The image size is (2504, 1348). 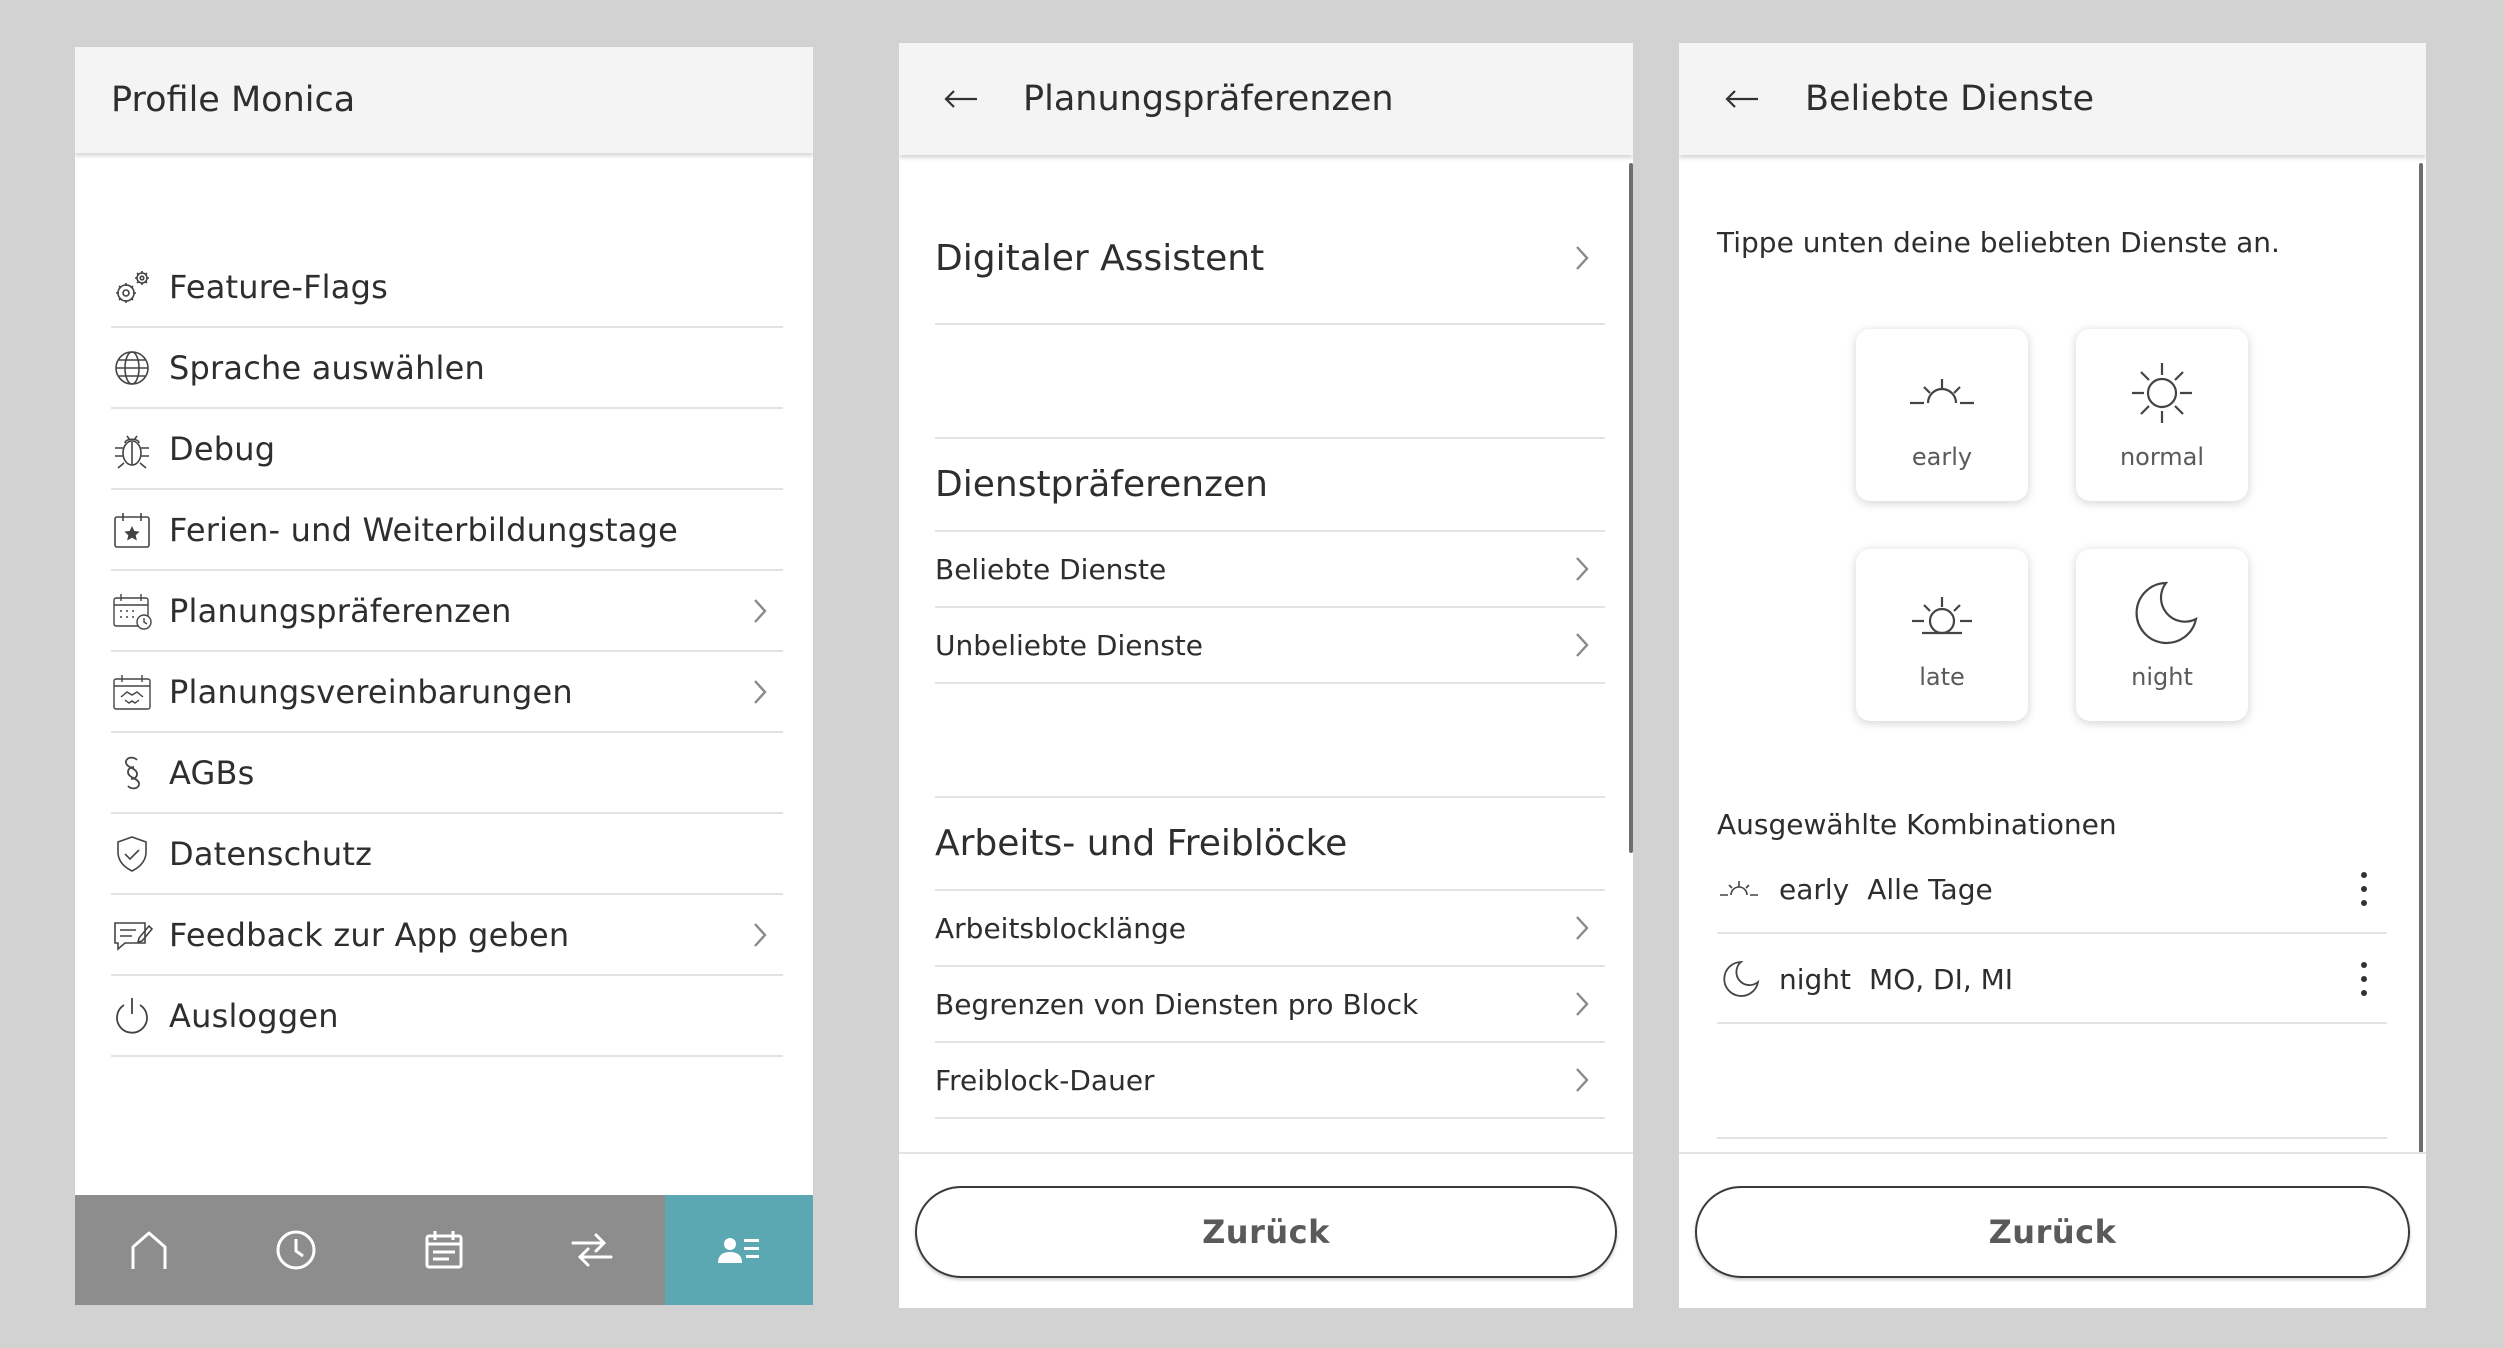 I want to click on menu-item-logout: Ausloggen, so click(x=447, y=1016).